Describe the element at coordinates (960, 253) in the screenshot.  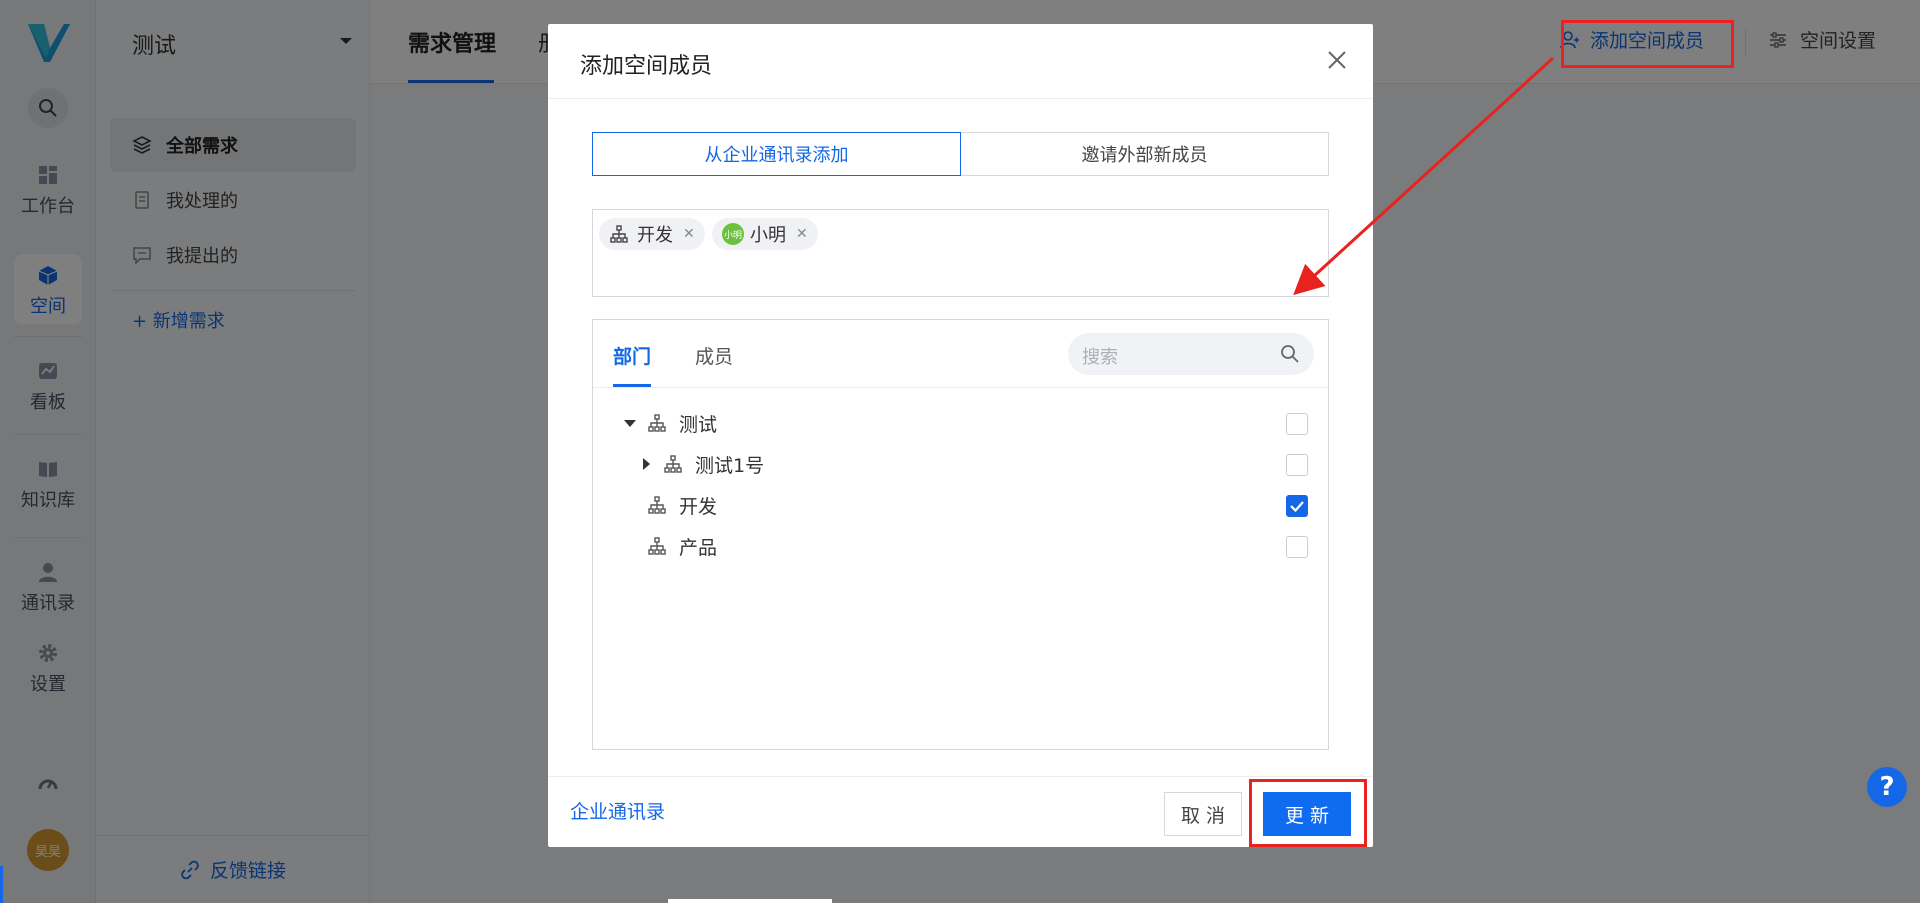
I see `selected-members-box: 开发 ✕ 小明 小明 ✕` at that location.